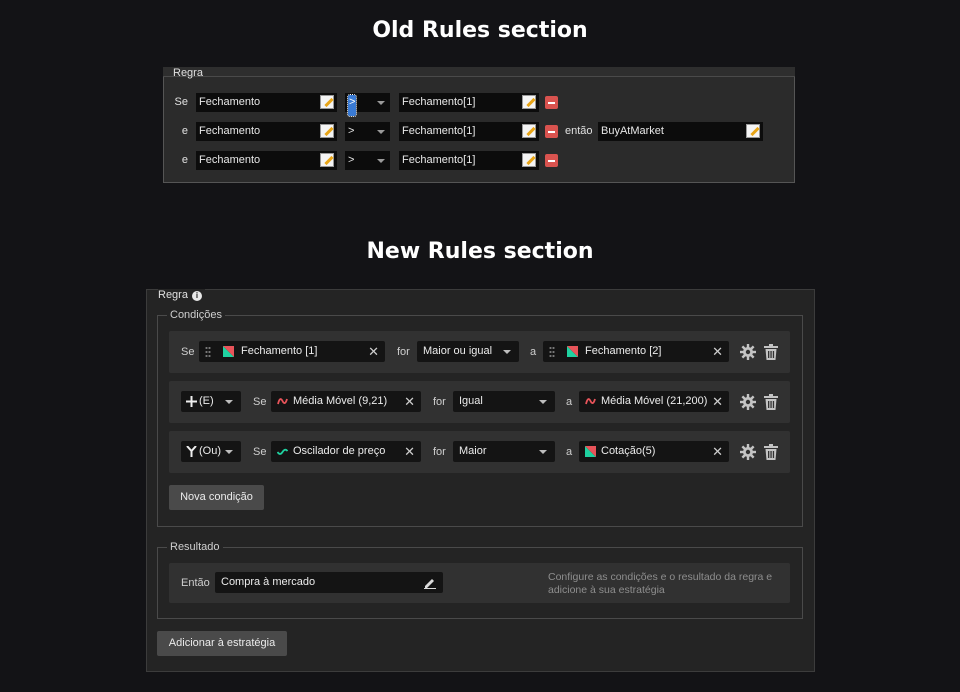 The image size is (960, 692). I want to click on right-operand-text: Fechamento [2], so click(623, 351).